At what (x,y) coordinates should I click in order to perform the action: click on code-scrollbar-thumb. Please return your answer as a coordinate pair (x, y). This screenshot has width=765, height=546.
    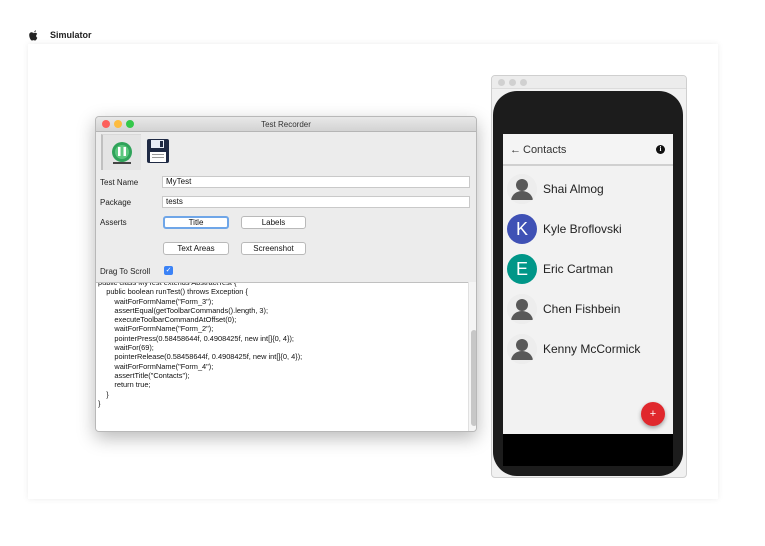
    Looking at the image, I should click on (473, 378).